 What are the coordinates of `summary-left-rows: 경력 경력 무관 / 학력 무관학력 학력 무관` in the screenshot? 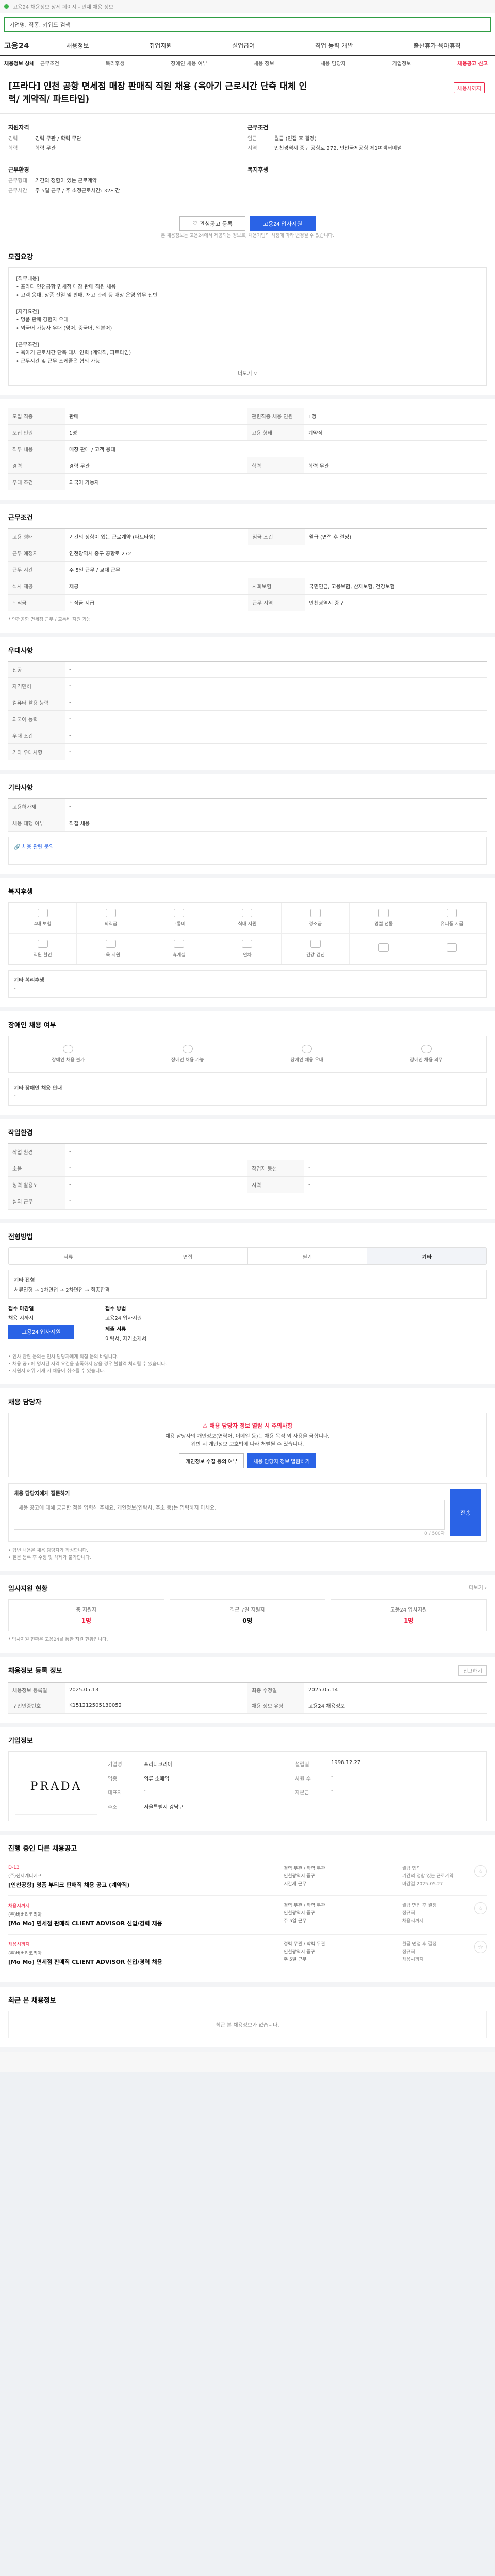 It's located at (128, 143).